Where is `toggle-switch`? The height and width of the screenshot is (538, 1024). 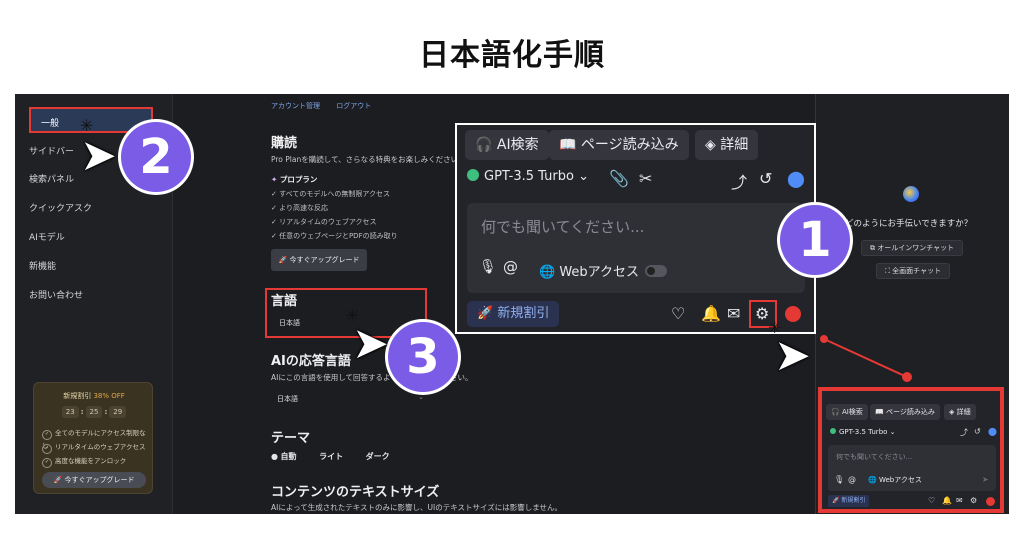
toggle-switch is located at coordinates (656, 271).